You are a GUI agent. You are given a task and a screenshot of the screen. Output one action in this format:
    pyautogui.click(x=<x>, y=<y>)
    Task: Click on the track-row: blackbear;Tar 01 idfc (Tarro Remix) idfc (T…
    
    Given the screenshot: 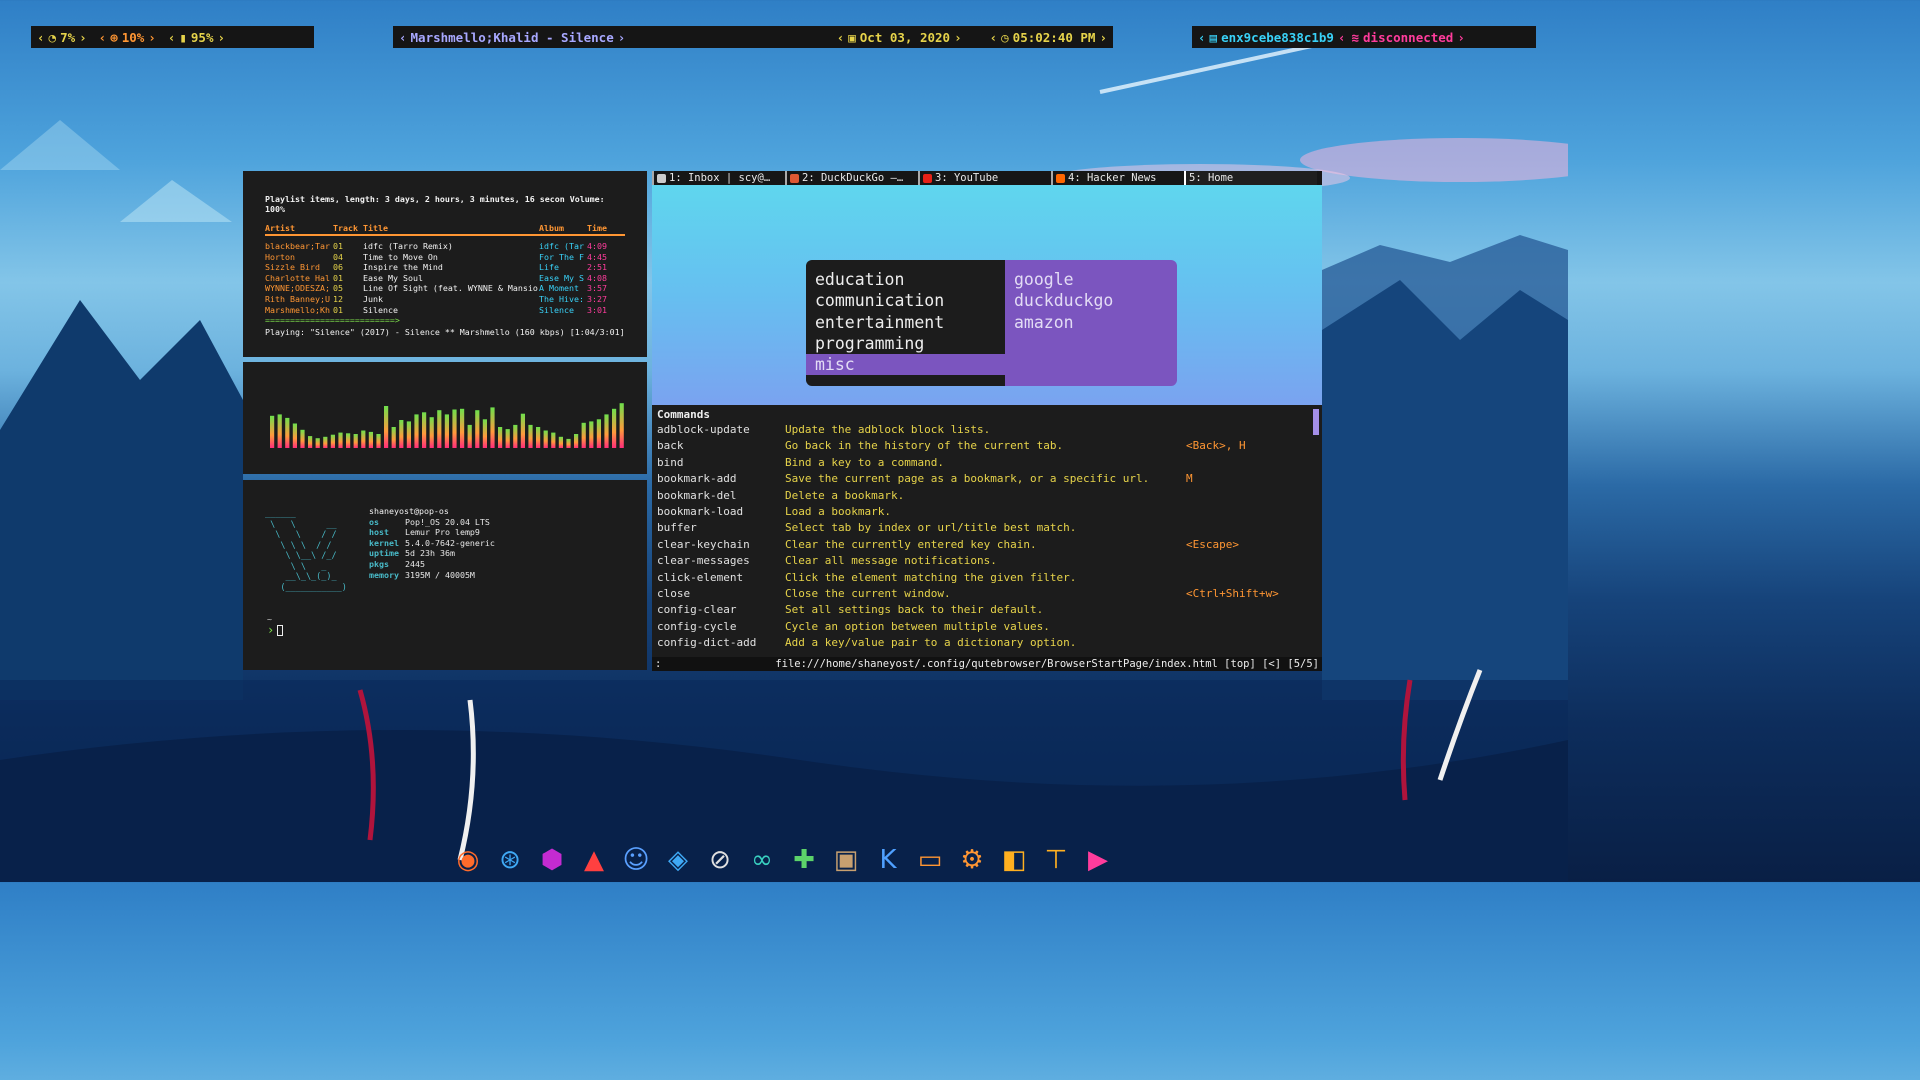 What is the action you would take?
    pyautogui.click(x=445, y=246)
    